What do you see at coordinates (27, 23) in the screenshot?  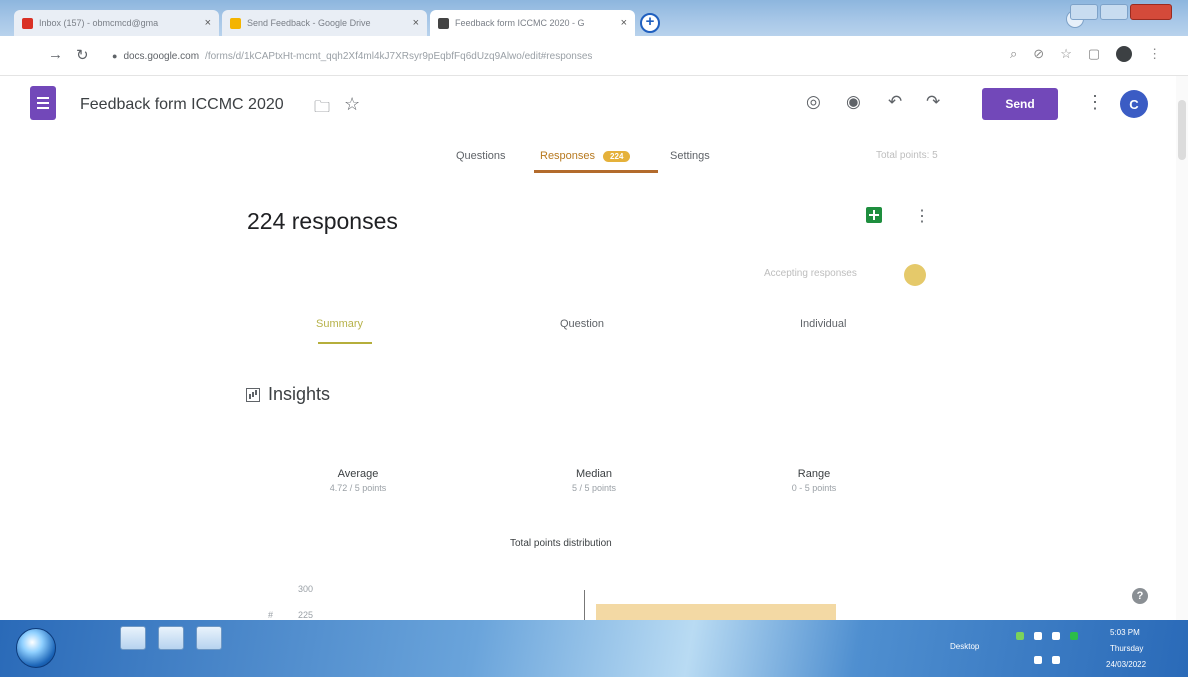 I see `gmail-icon` at bounding box center [27, 23].